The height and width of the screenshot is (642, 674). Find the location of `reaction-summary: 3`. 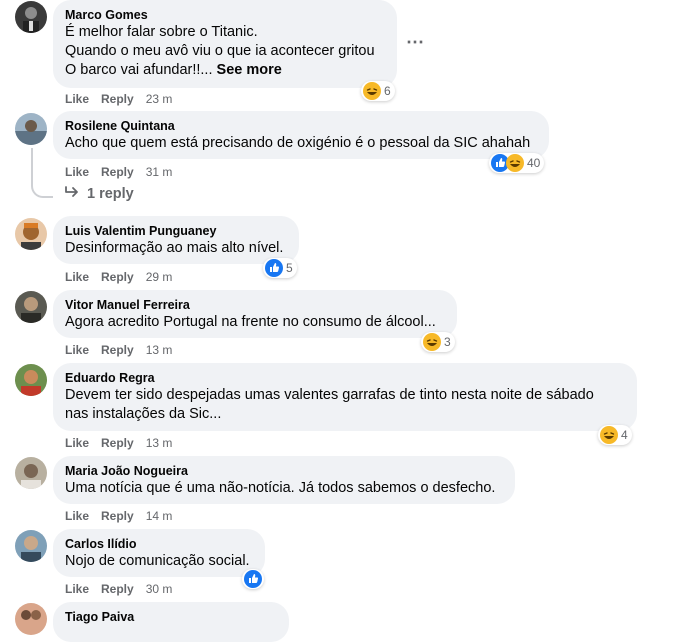

reaction-summary: 3 is located at coordinates (438, 342).